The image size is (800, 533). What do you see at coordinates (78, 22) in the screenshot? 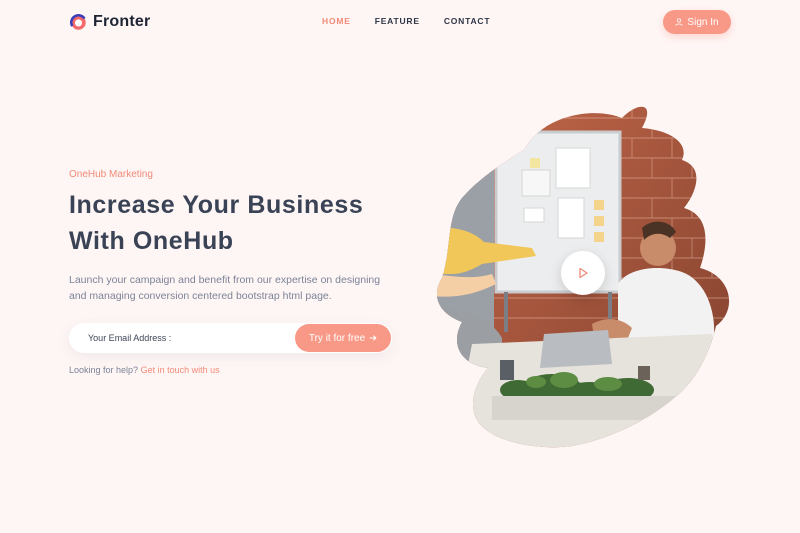
I see `ring-logo-icon` at bounding box center [78, 22].